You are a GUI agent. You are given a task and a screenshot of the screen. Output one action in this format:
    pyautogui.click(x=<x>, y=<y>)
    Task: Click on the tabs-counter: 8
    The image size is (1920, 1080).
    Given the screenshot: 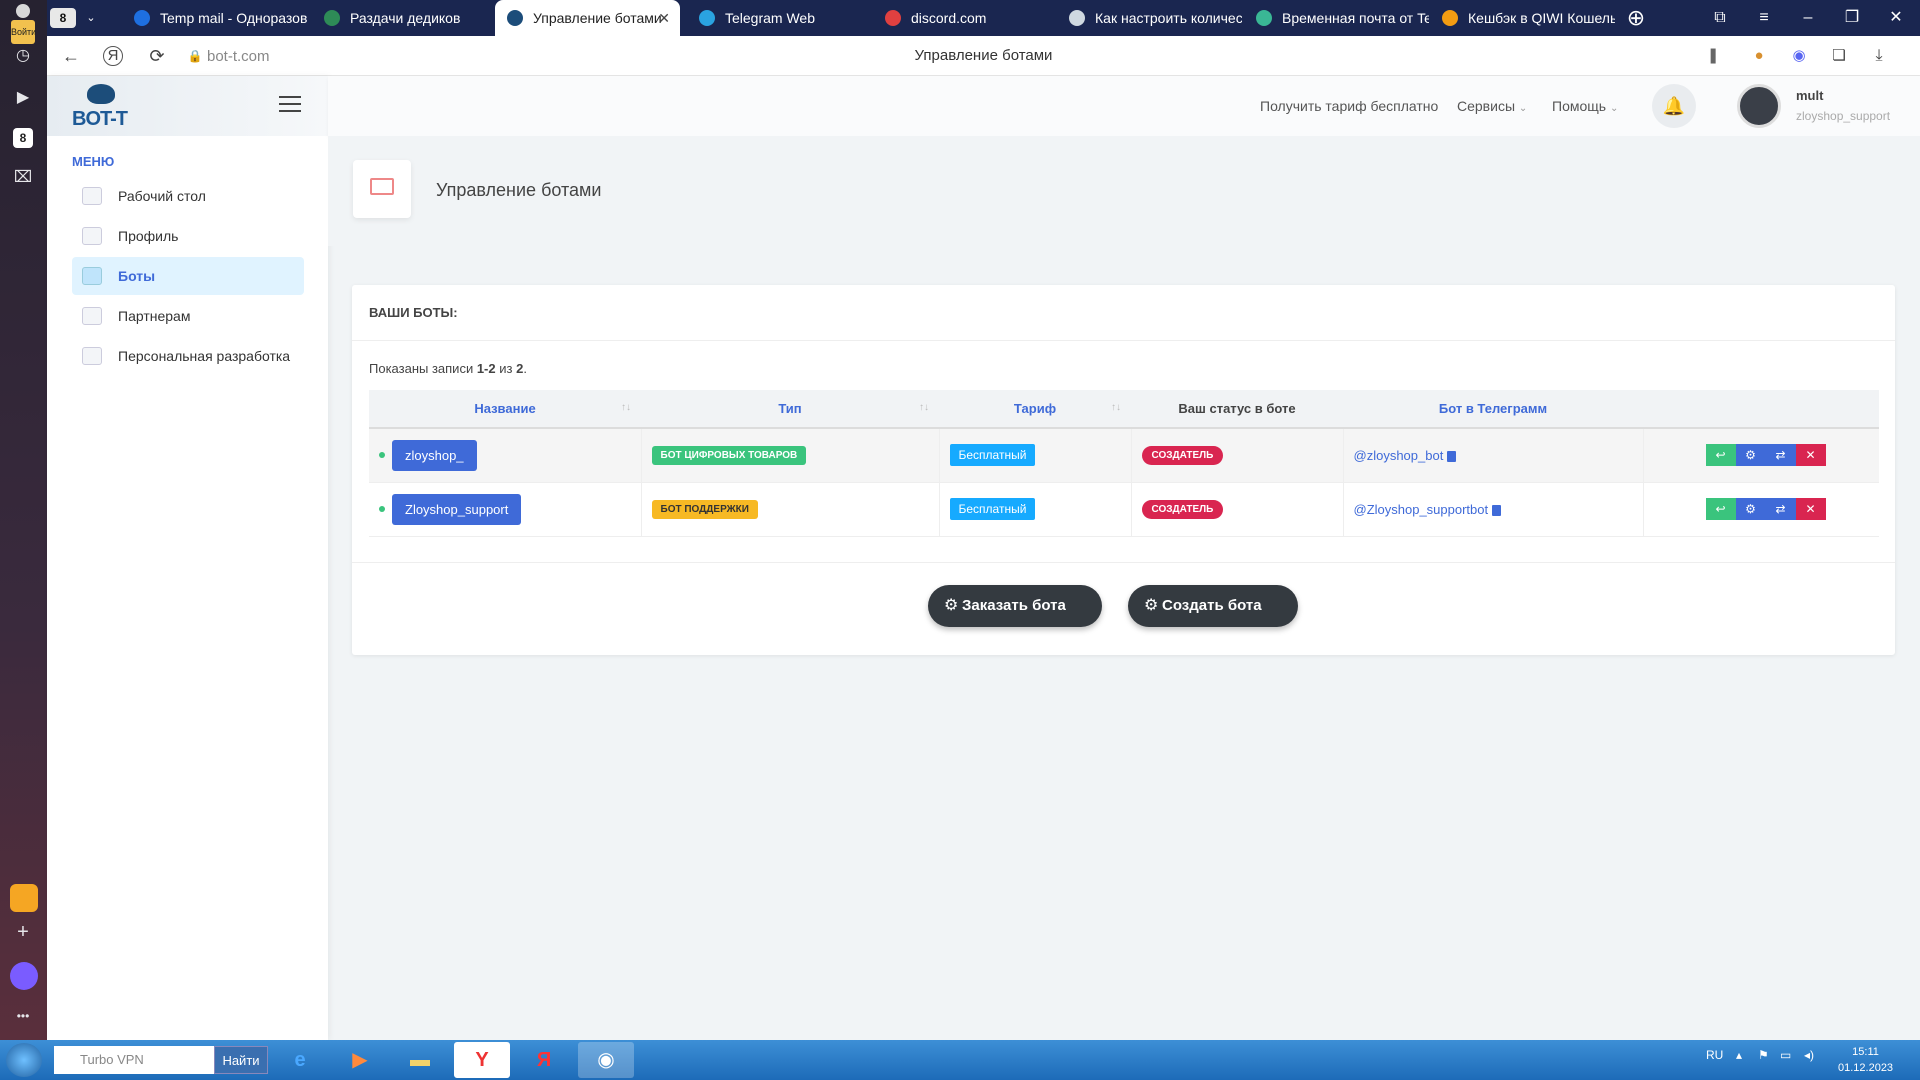 What is the action you would take?
    pyautogui.click(x=63, y=18)
    